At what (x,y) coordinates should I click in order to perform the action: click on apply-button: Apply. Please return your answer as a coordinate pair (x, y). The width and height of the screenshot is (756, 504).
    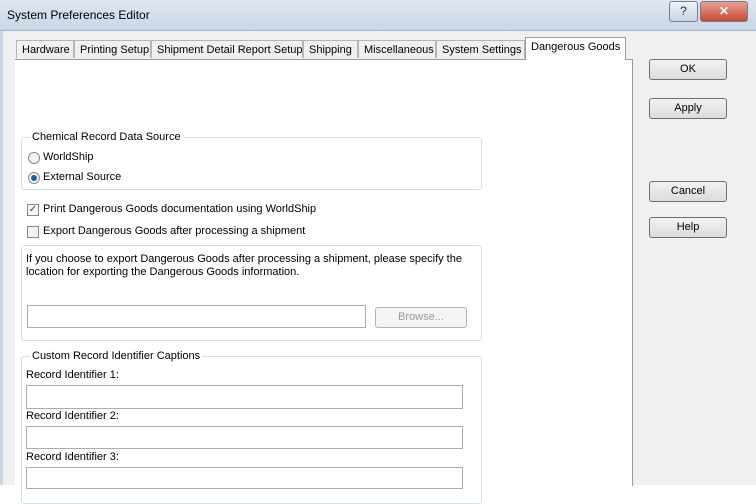
    Looking at the image, I should click on (688, 108).